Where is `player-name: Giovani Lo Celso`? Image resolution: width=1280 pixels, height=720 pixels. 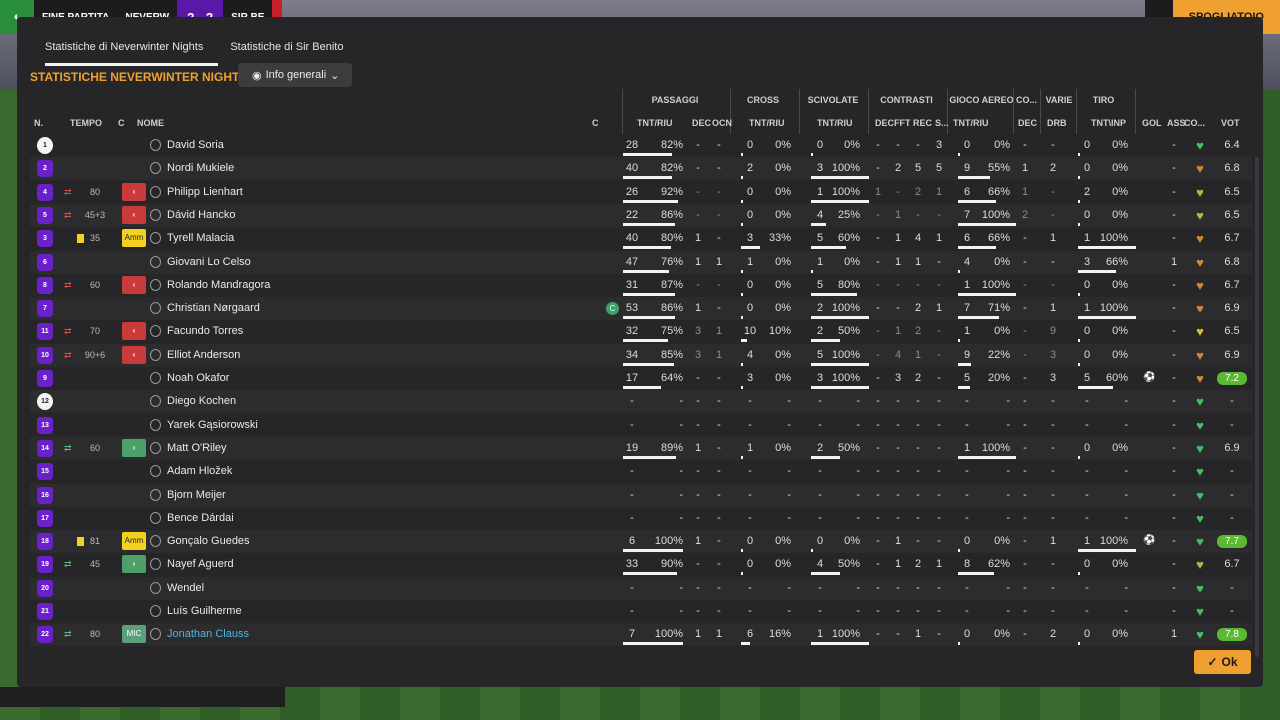
player-name: Giovani Lo Celso is located at coordinates (209, 262).